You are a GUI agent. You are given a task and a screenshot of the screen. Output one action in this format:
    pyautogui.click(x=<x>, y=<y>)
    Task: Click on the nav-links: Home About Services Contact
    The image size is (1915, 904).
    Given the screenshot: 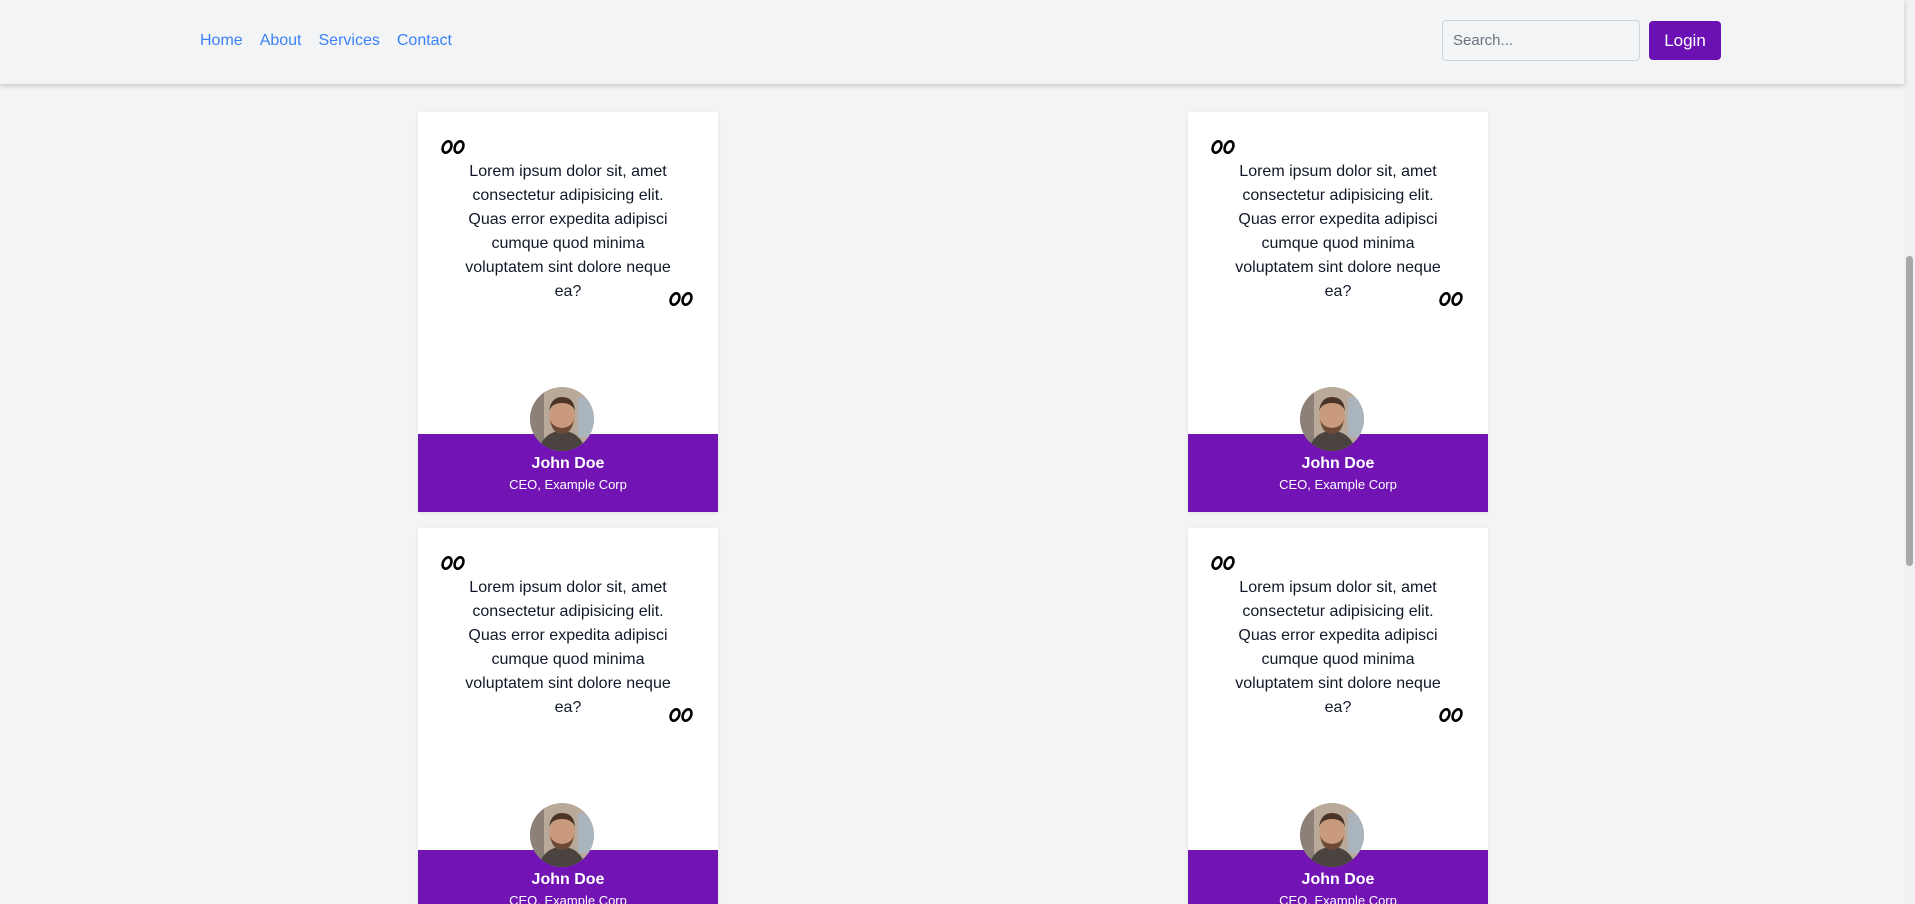 What is the action you would take?
    pyautogui.click(x=326, y=41)
    